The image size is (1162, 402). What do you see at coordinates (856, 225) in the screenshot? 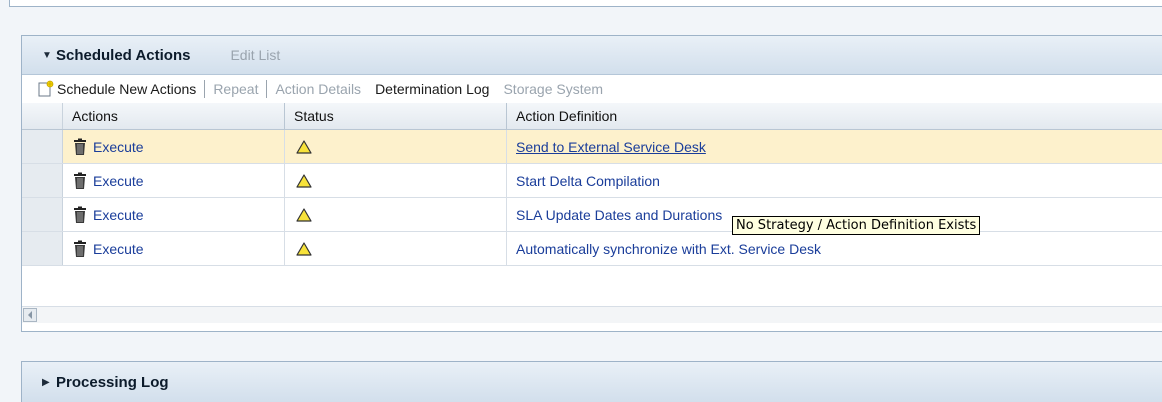
I see `tooltip: No Strategy / Action Definition Exists` at bounding box center [856, 225].